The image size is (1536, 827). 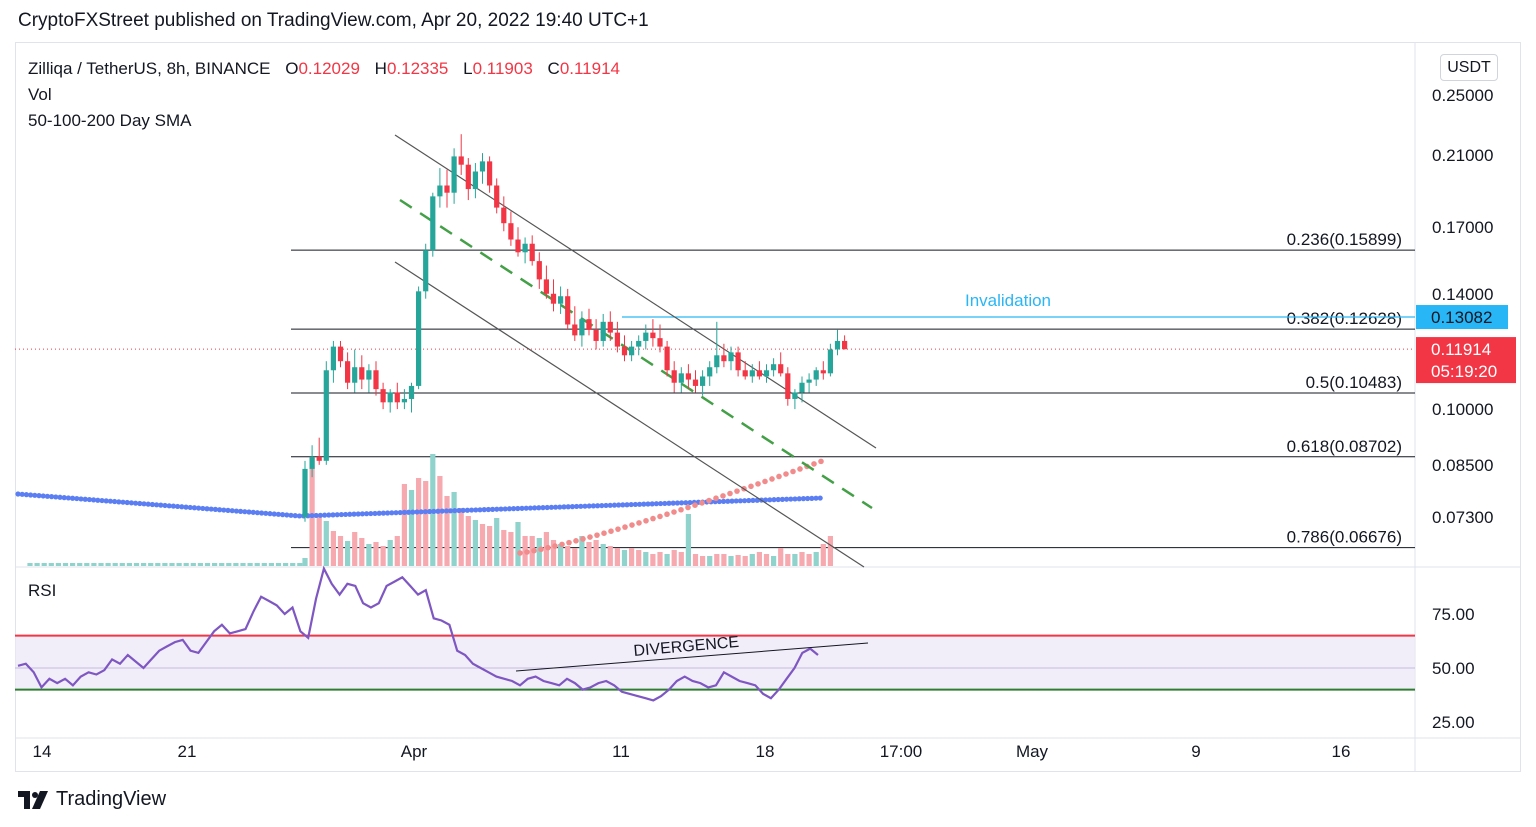 What do you see at coordinates (380, 68) in the screenshot?
I see `legend-high-key: H` at bounding box center [380, 68].